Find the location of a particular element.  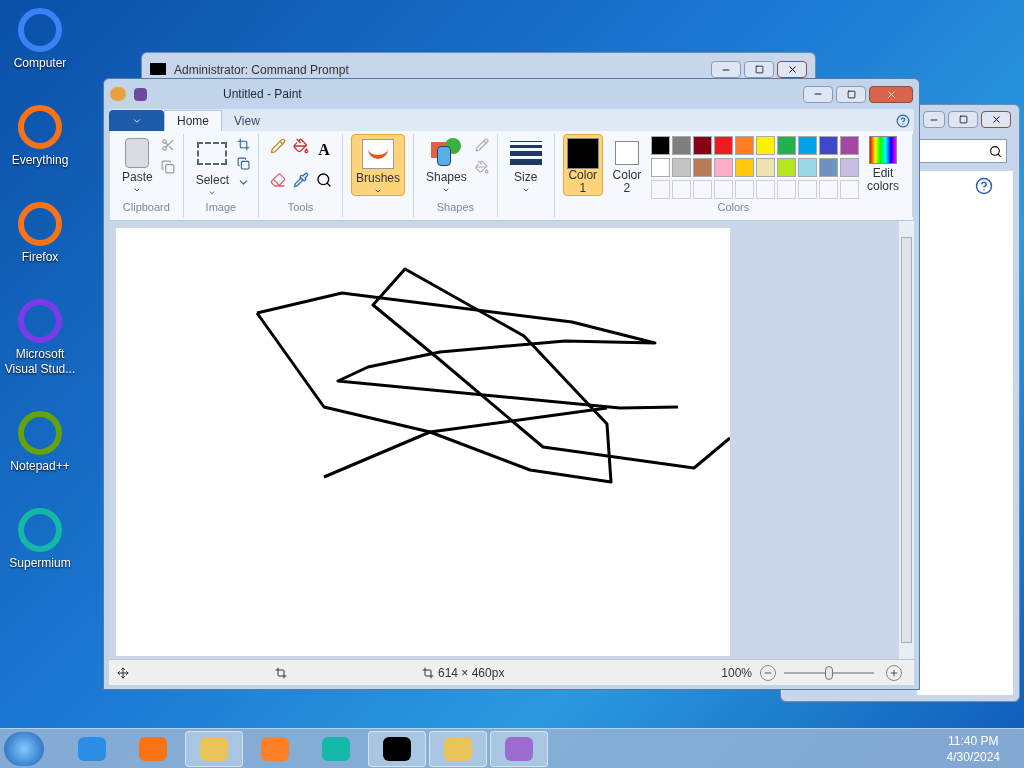

terminal-icon is located at coordinates (158, 69).